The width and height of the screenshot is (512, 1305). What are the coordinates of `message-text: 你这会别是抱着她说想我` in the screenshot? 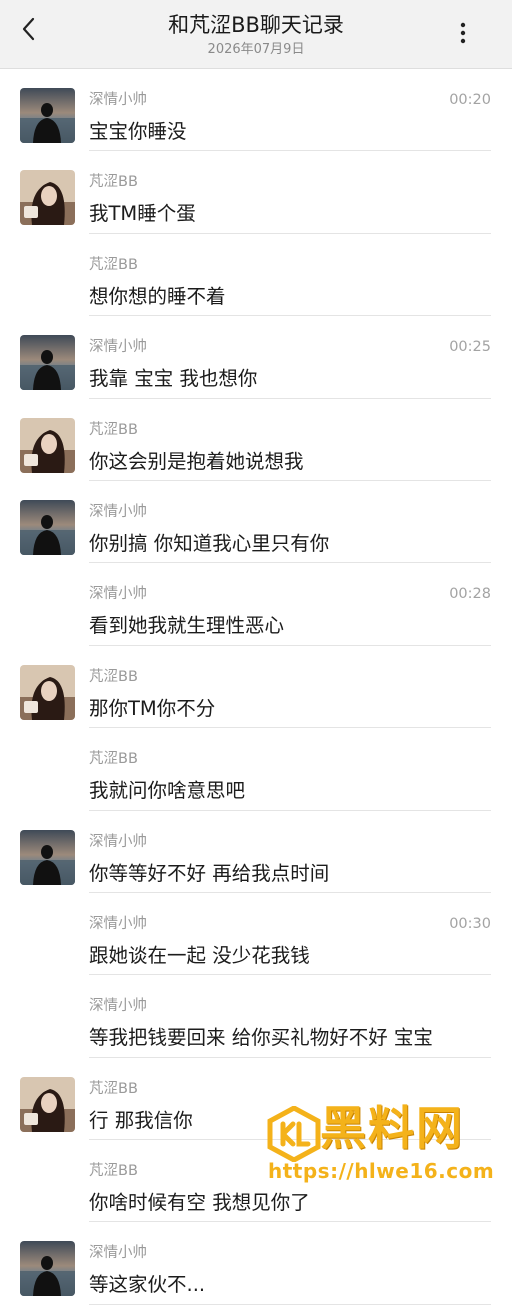 It's located at (196, 461).